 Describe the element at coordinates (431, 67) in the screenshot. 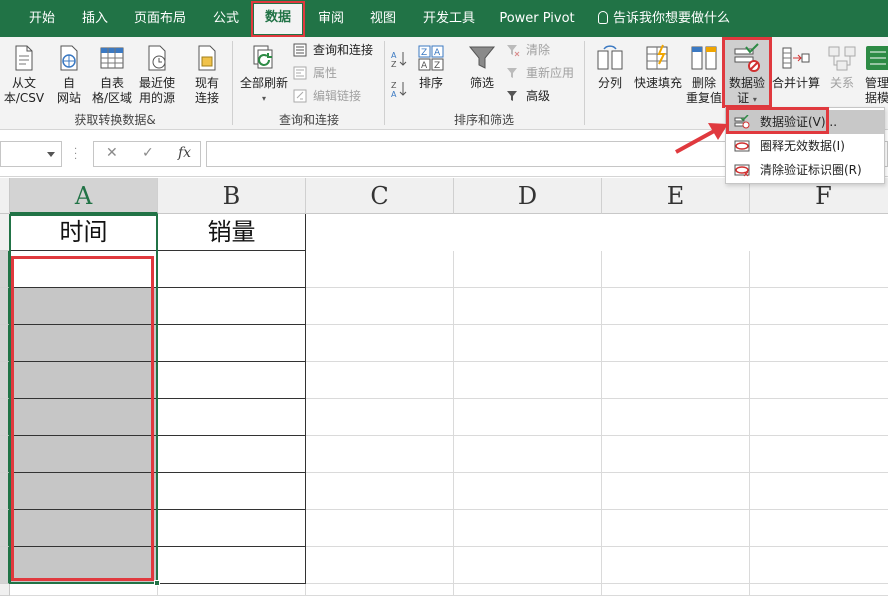

I see `sort-button: ZAAZ 排序` at that location.